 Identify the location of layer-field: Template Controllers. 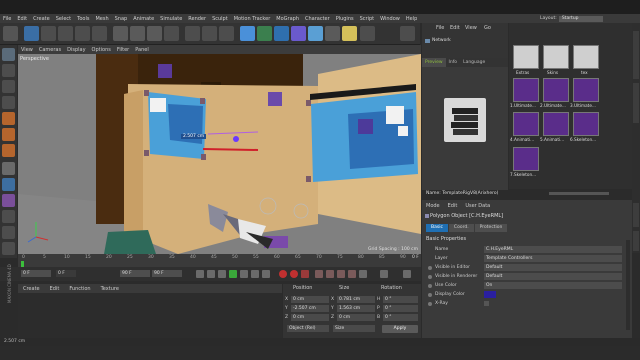
(553, 258).